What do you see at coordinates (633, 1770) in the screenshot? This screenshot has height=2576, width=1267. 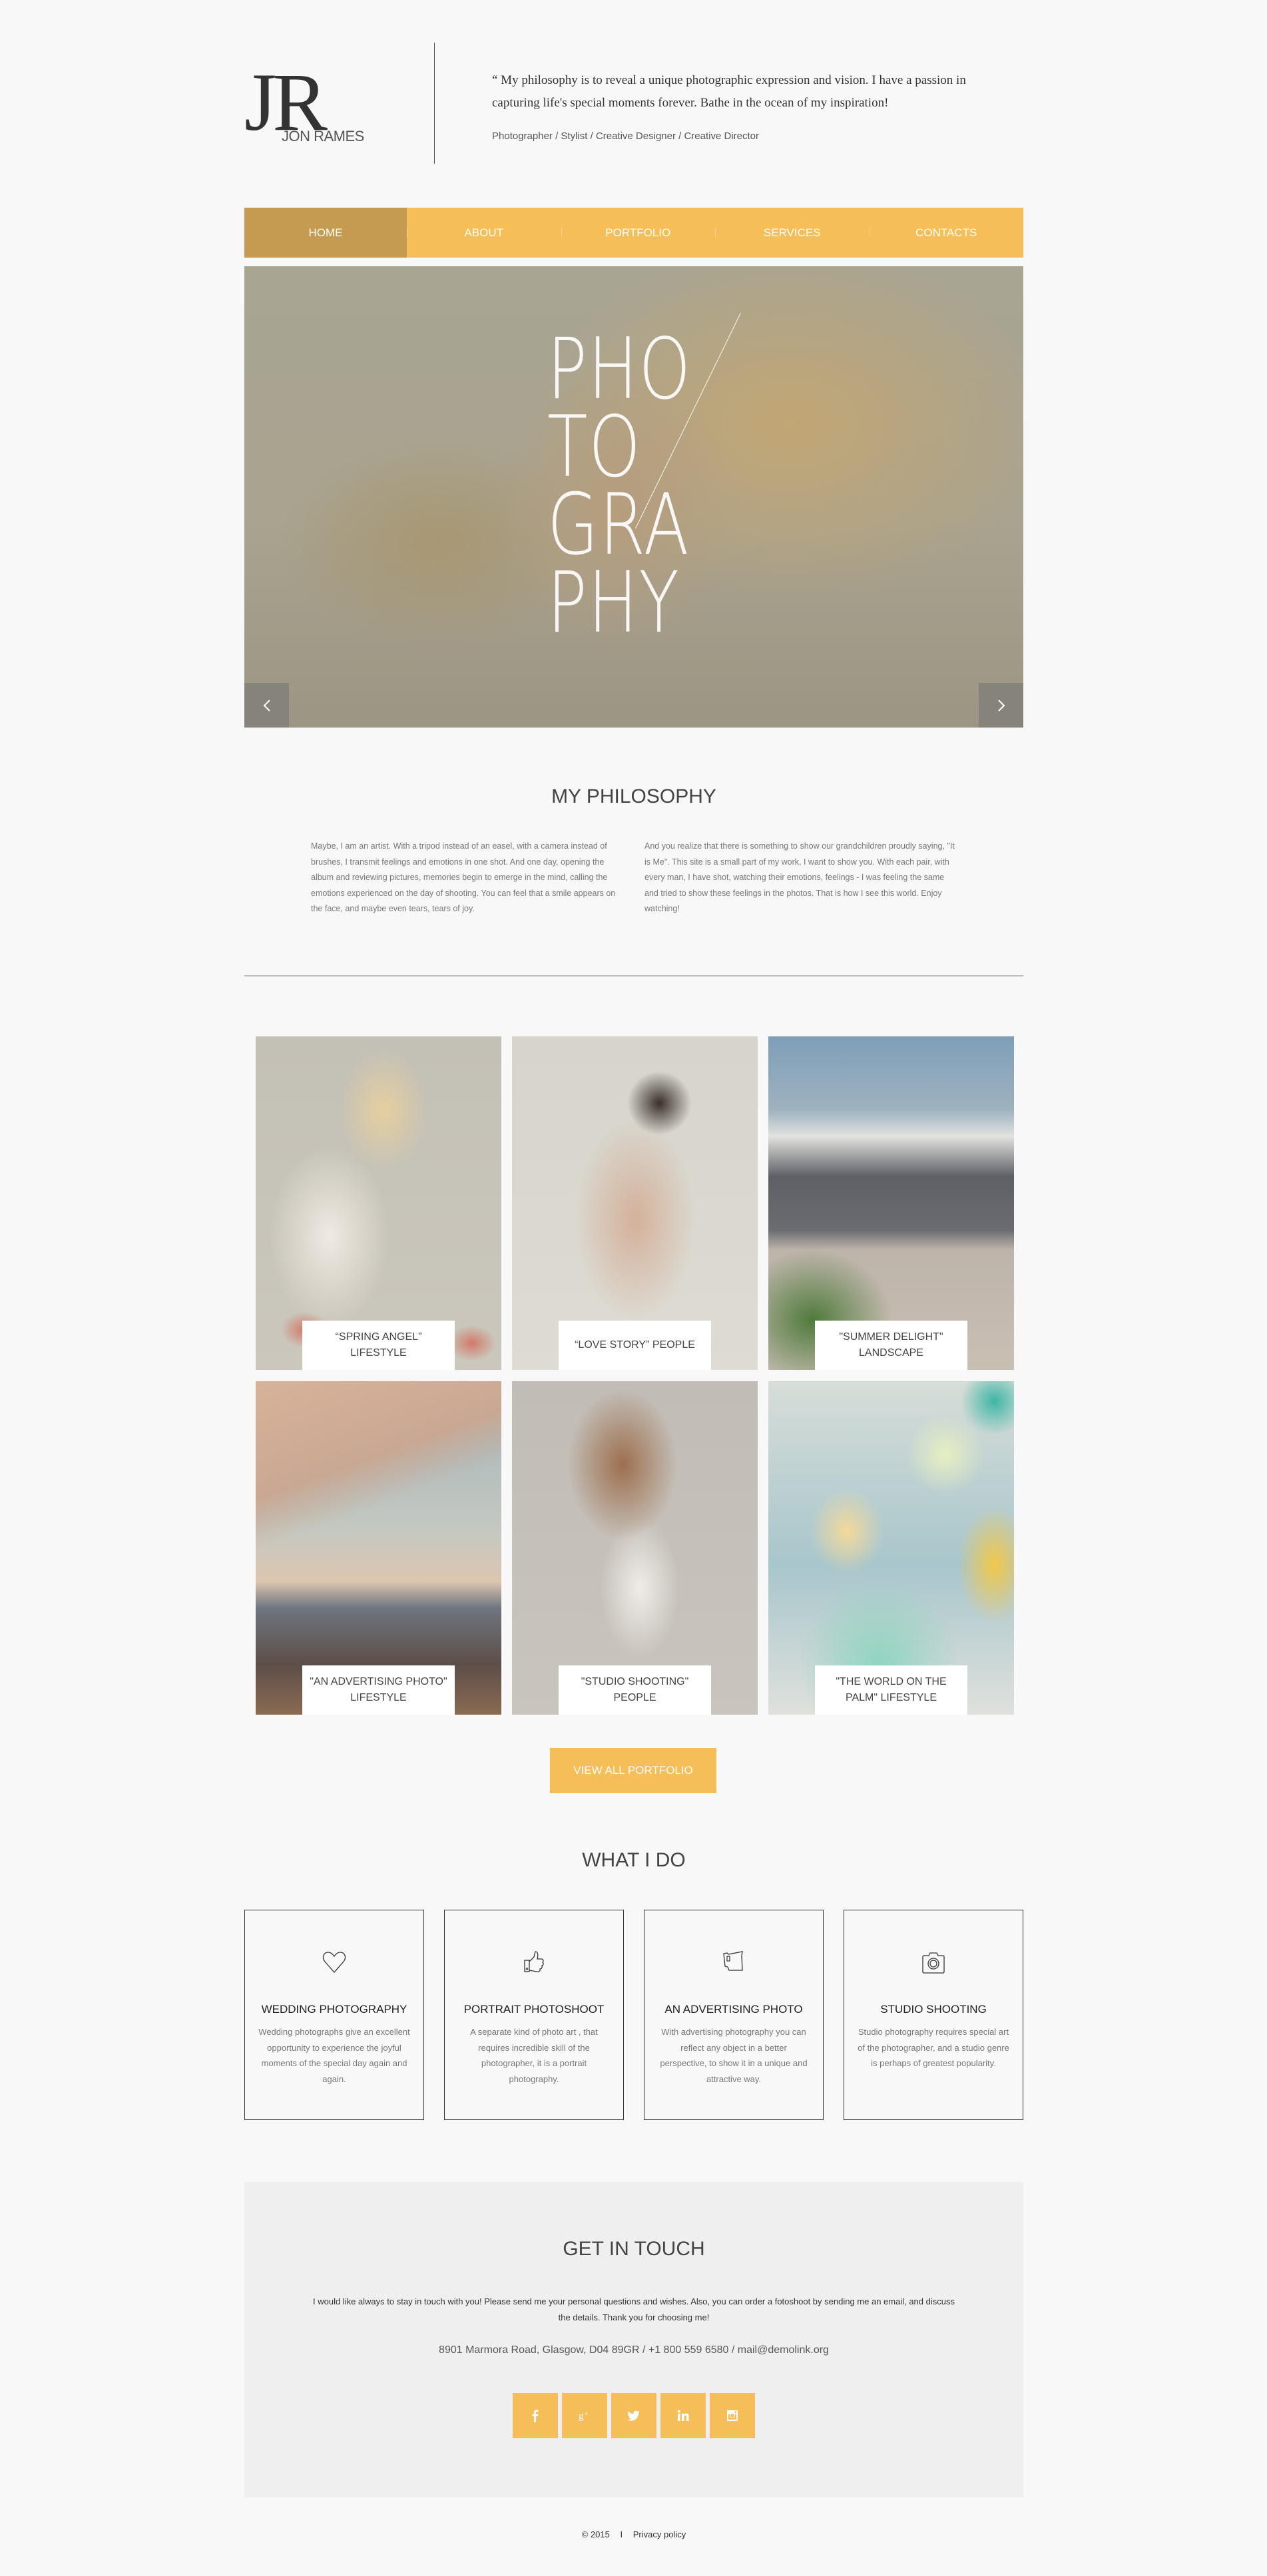 I see `view-all-portfolio-button: VIEW ALL PORTFOLIO` at bounding box center [633, 1770].